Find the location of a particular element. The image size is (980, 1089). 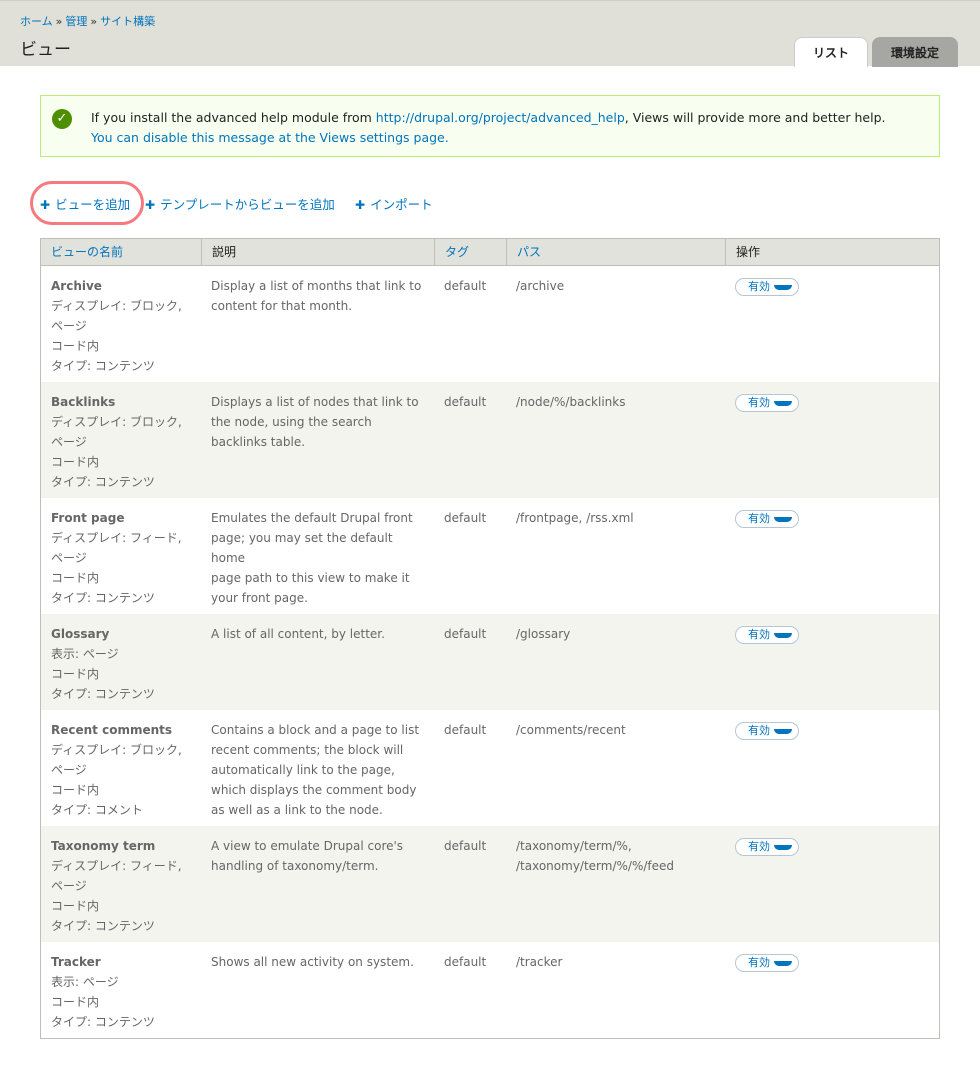

breadcrumb-structure: サイト構築 is located at coordinates (127, 21).